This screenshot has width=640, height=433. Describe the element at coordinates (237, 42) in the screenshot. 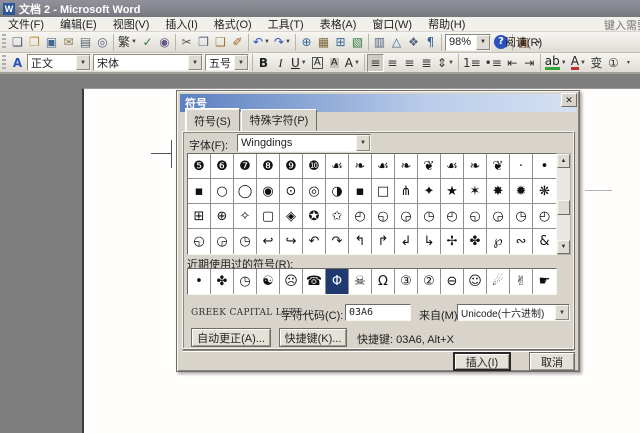

I see `format-painter-icon: ✐` at that location.